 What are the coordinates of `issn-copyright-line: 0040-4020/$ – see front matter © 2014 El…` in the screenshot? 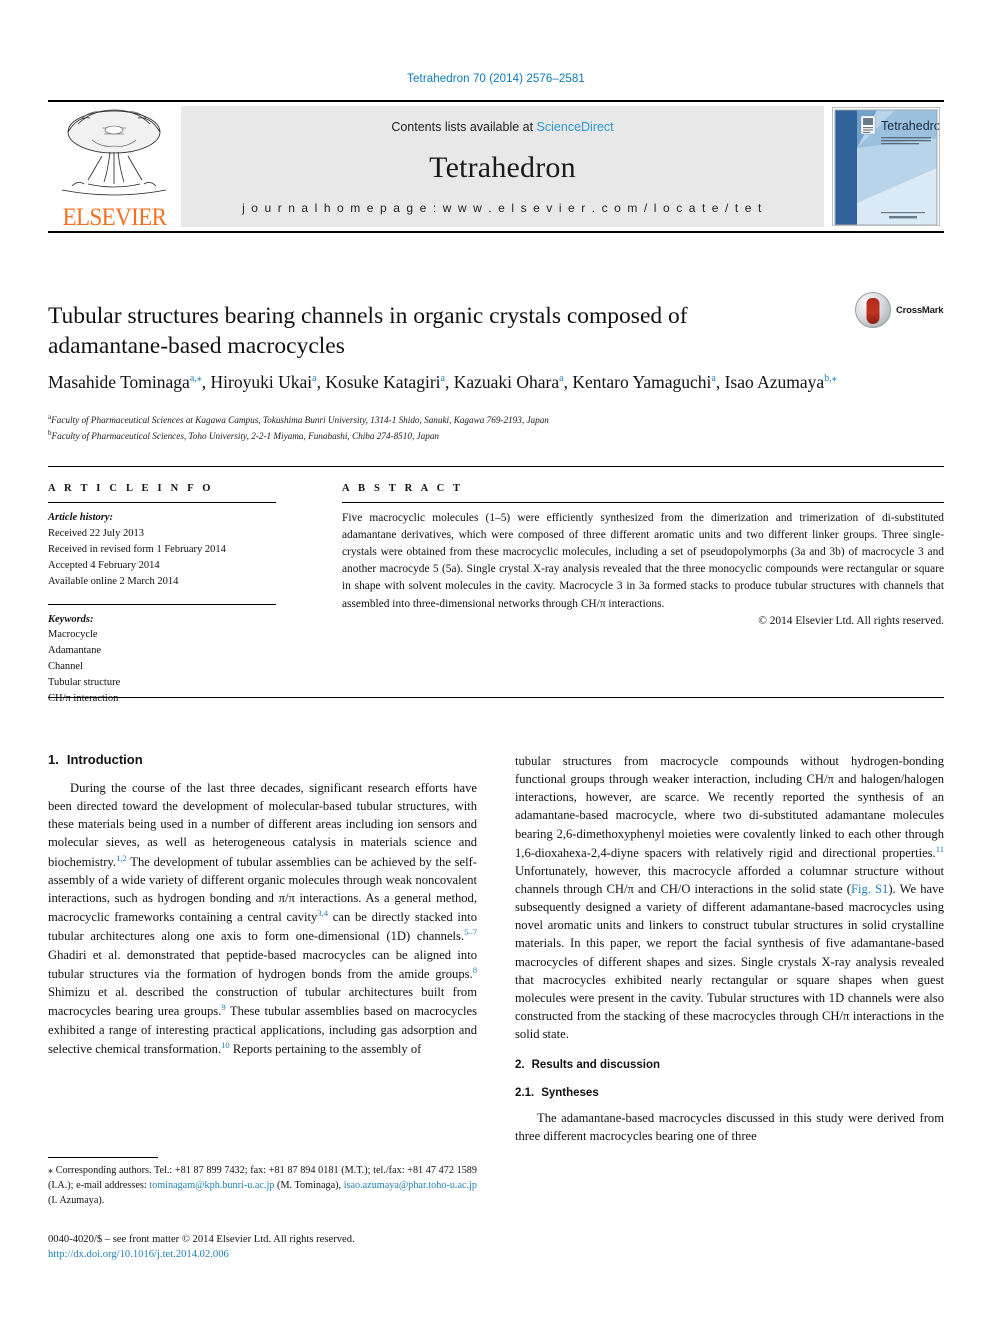 It's located at (201, 1239).